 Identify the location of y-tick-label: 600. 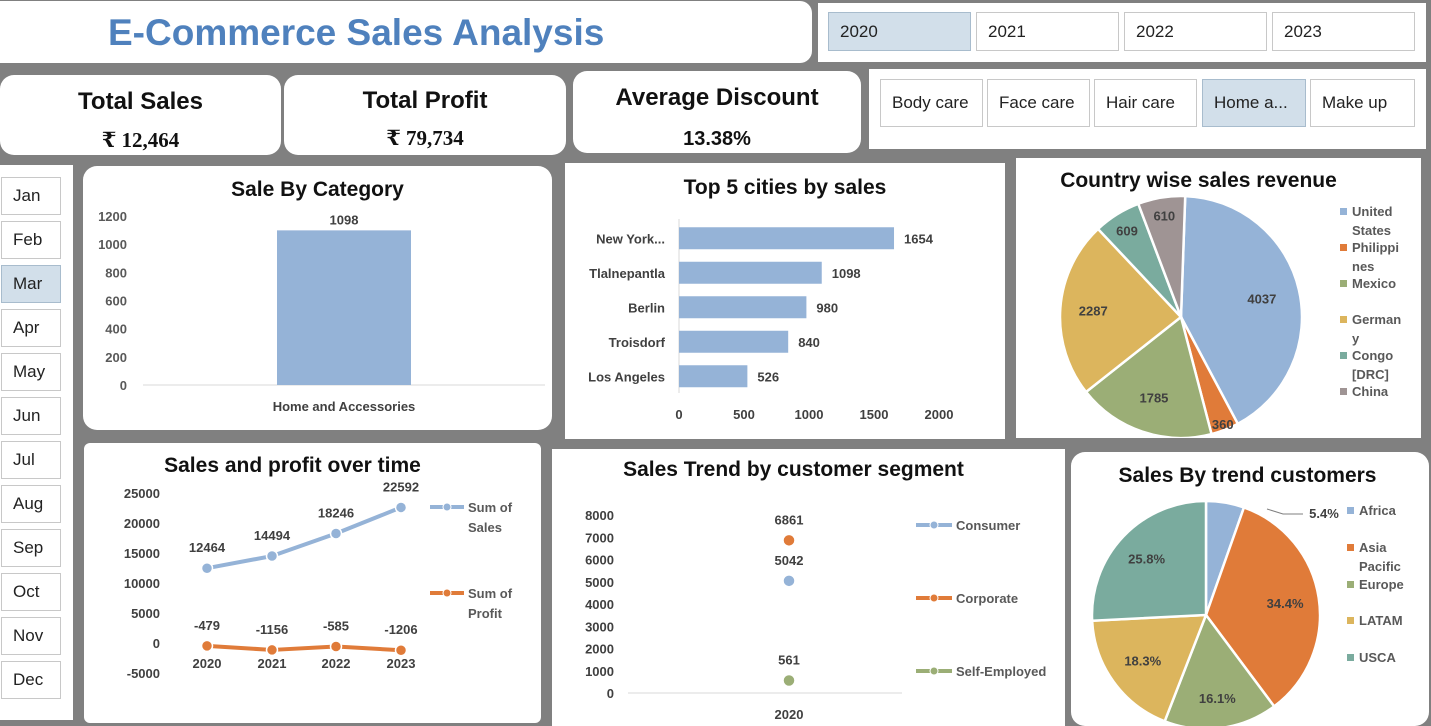
(116, 301).